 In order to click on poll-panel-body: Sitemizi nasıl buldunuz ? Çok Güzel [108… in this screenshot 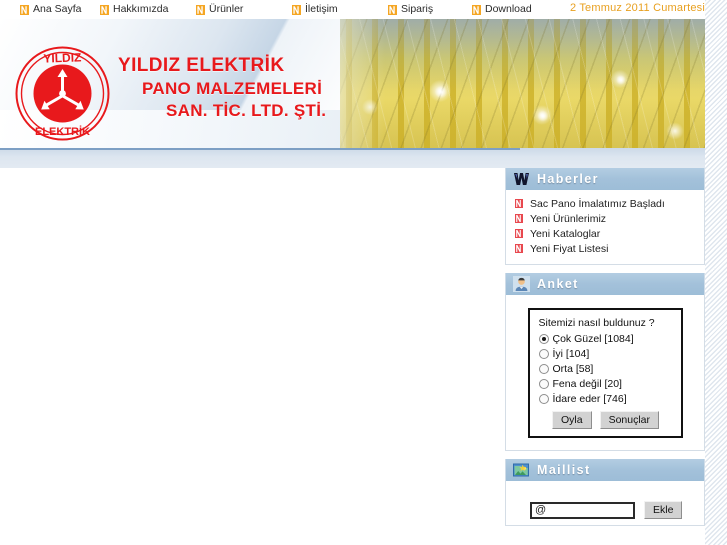, I will do `click(605, 373)`.